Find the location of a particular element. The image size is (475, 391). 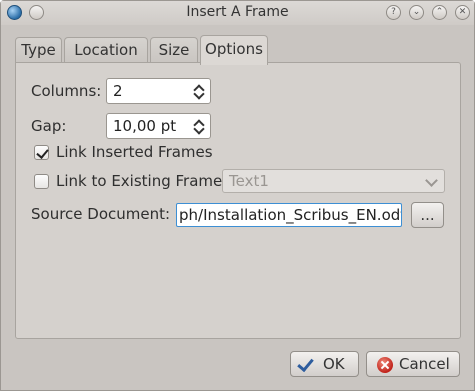

maximize-button: ⌃ is located at coordinates (439, 12).